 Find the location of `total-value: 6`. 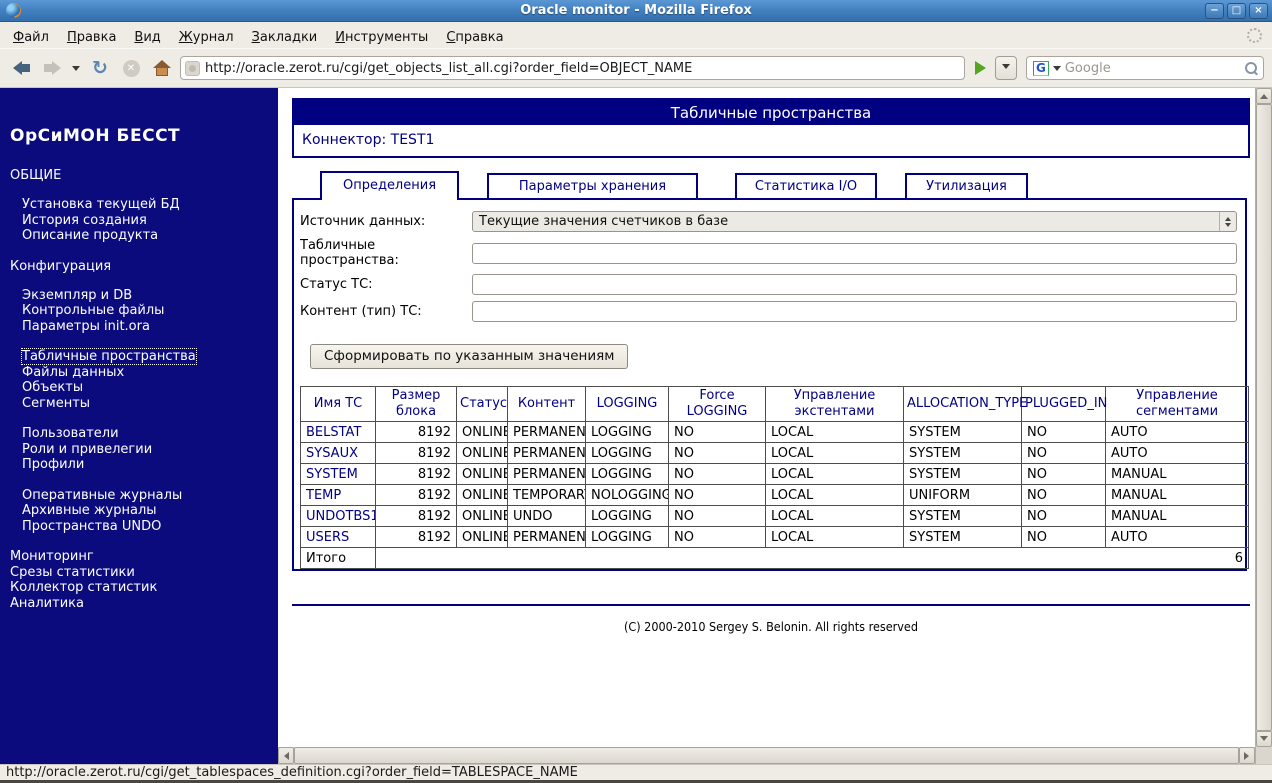

total-value: 6 is located at coordinates (812, 558).